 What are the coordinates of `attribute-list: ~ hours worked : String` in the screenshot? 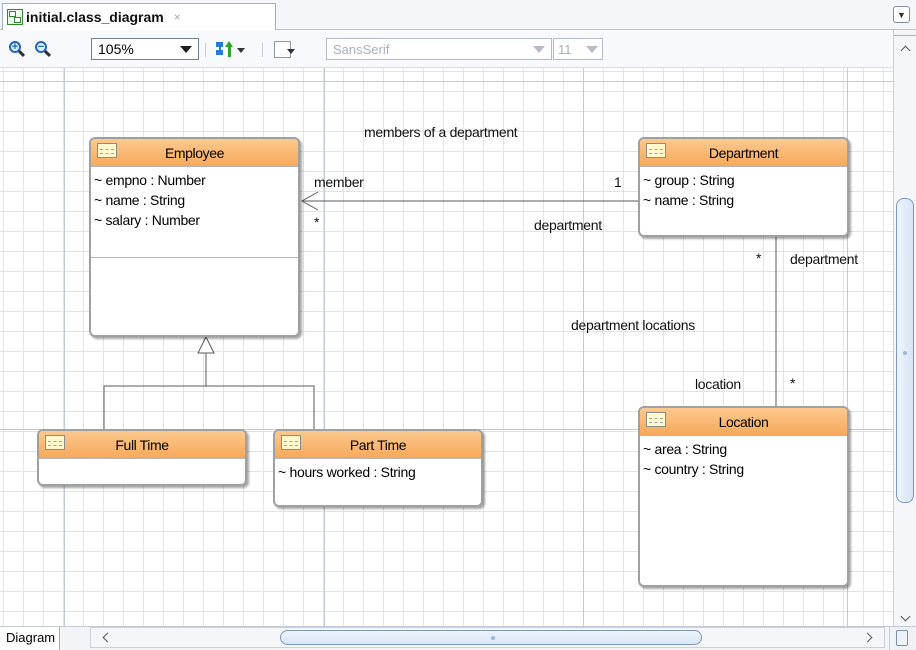 It's located at (378, 470).